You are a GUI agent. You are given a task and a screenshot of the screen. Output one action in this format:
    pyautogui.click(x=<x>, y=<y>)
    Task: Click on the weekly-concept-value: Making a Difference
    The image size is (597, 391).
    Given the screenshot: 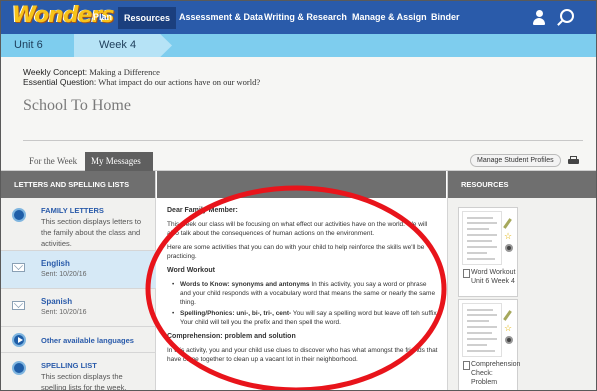 What is the action you would take?
    pyautogui.click(x=123, y=72)
    